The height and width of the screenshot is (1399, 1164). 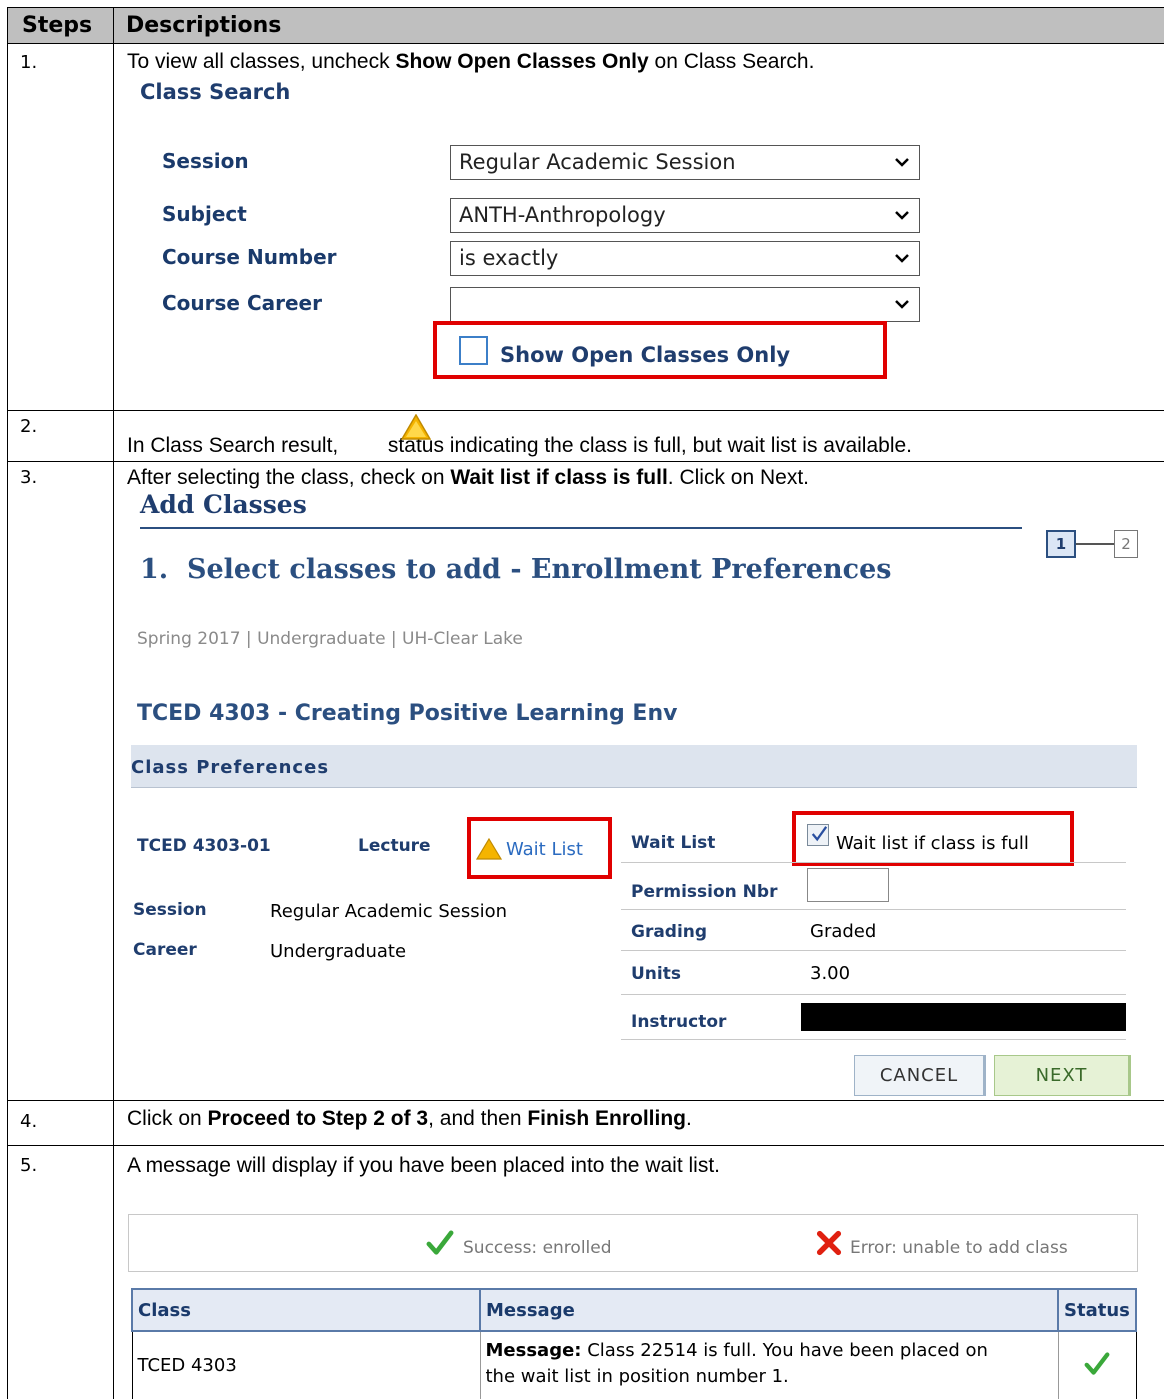 I want to click on desc-bold: Show Open Classes Only, so click(x=522, y=61).